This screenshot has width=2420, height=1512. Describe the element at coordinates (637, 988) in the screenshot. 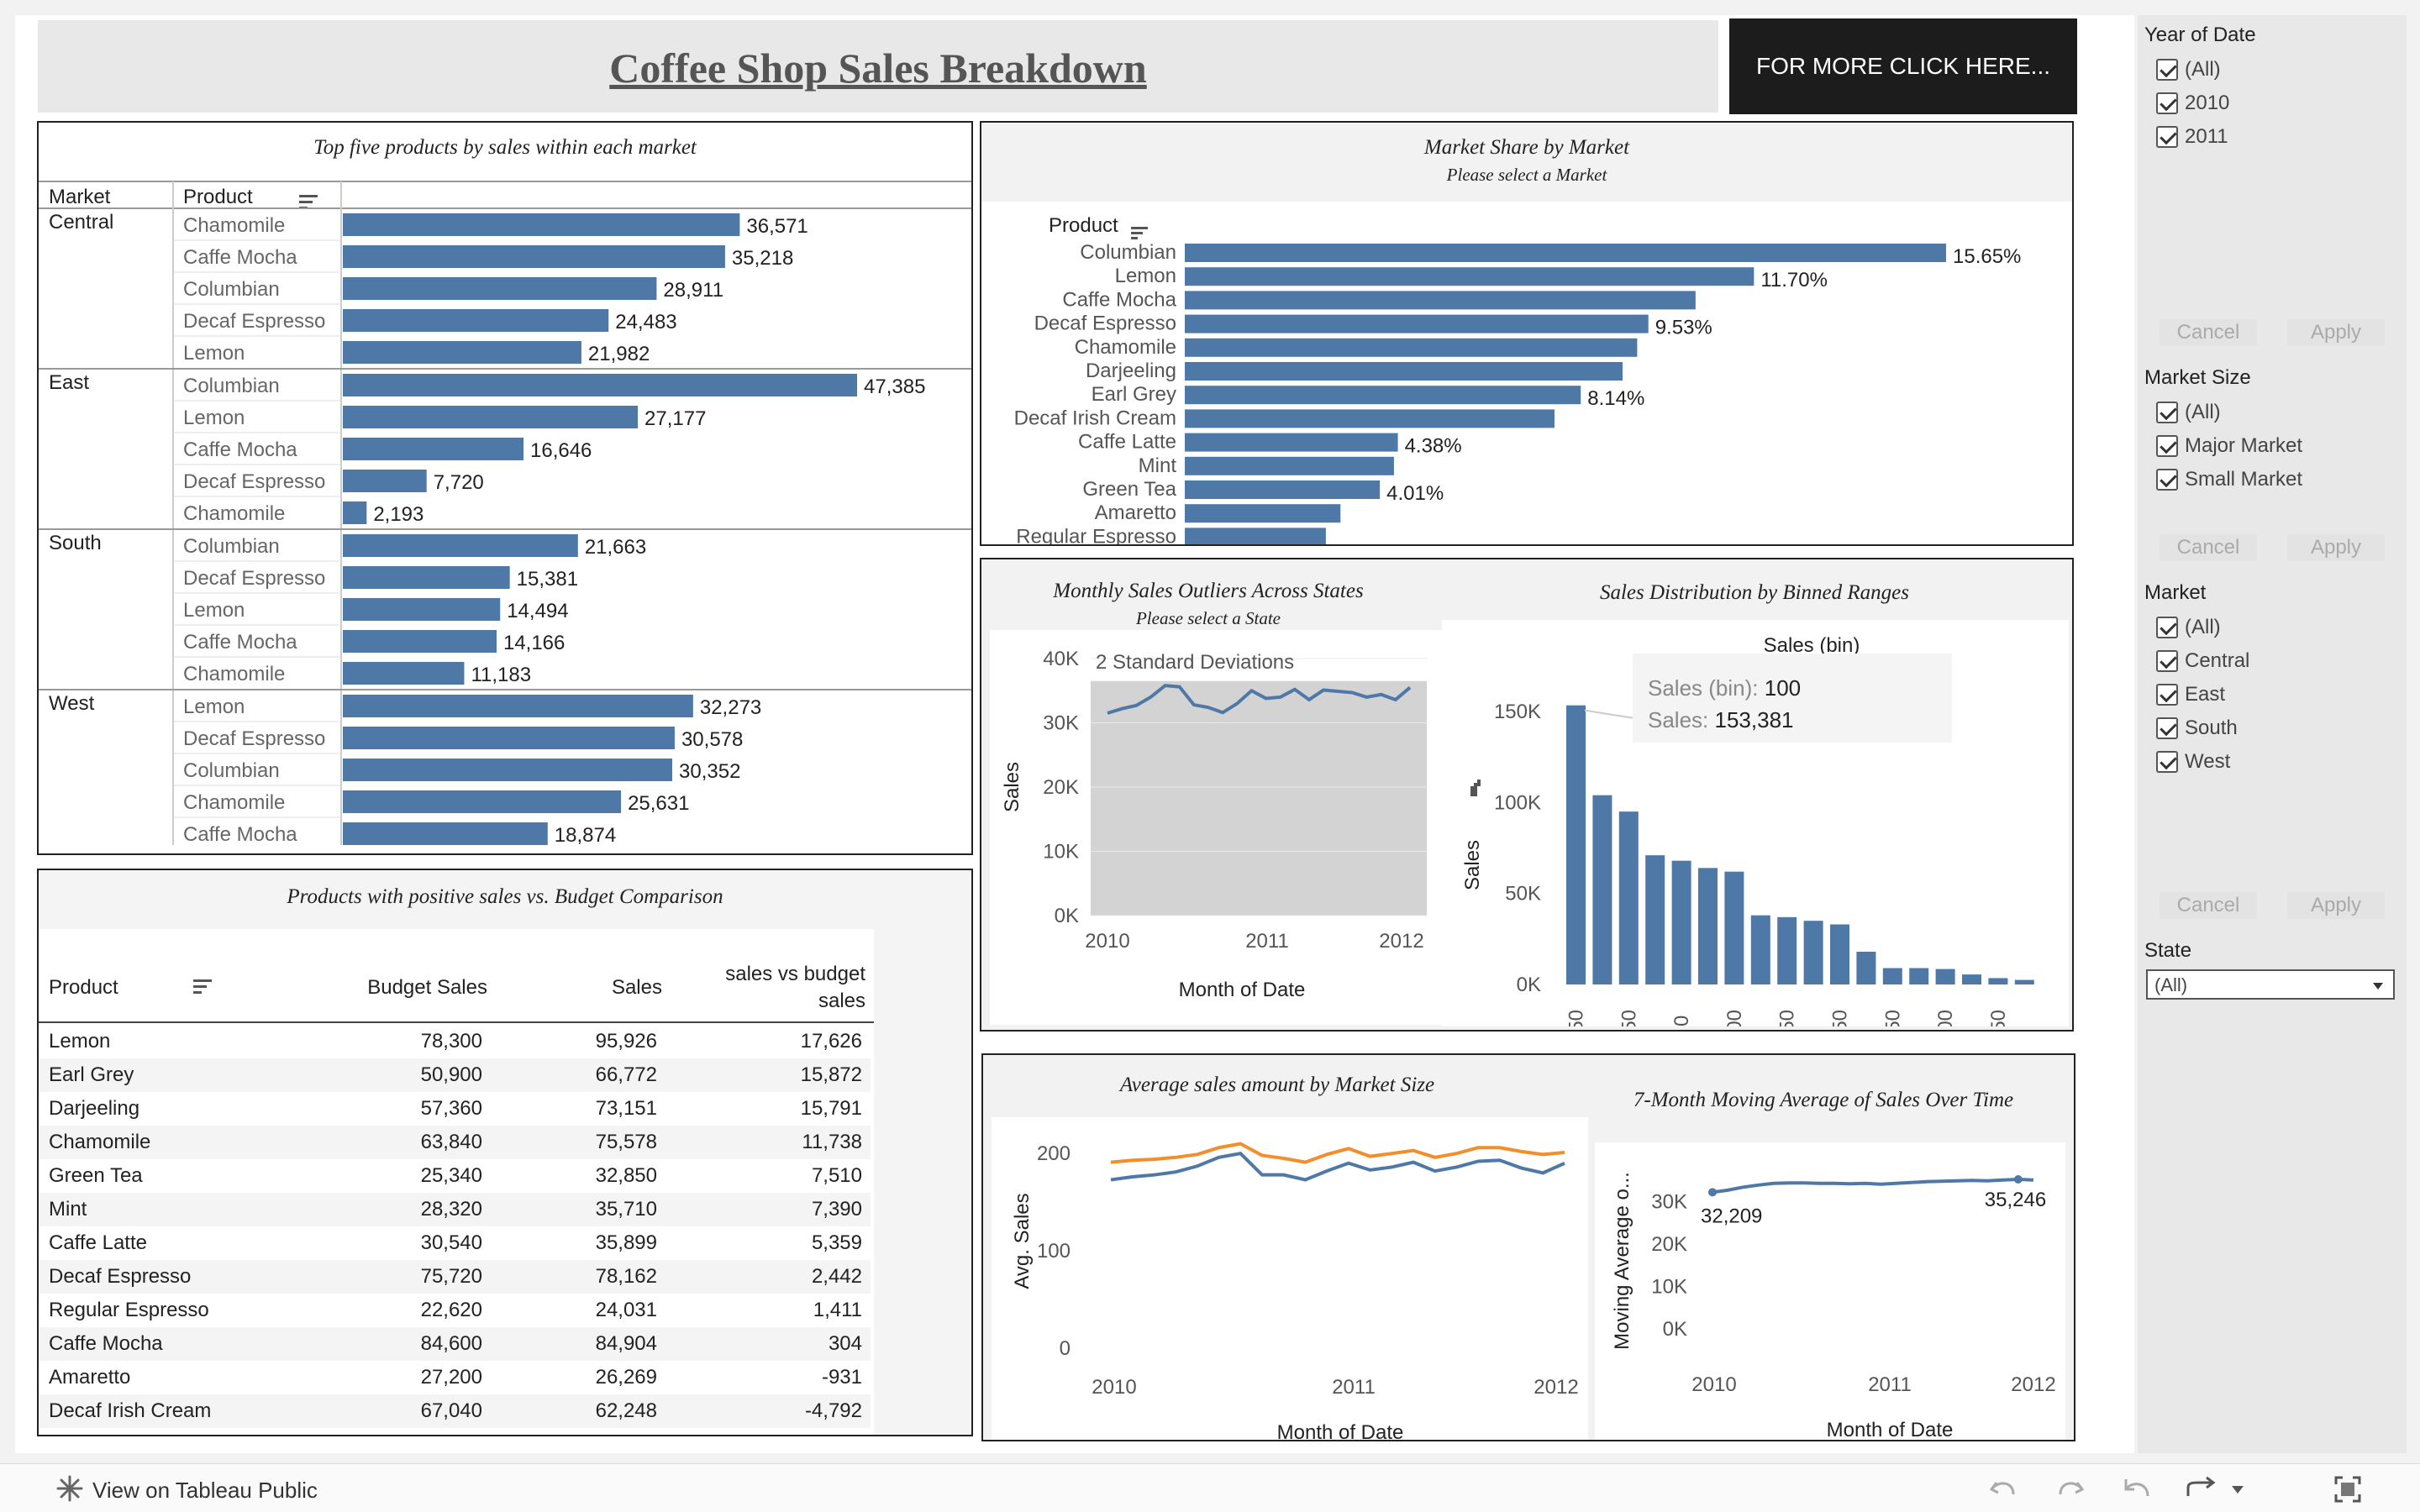

I see `budget-col-sales: Sales` at that location.